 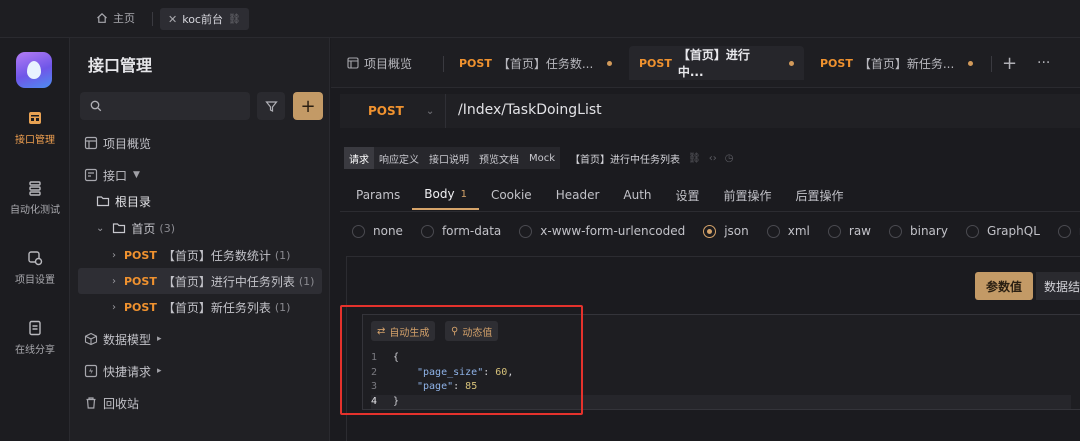 I want to click on count-badge: 1, so click(x=463, y=194).